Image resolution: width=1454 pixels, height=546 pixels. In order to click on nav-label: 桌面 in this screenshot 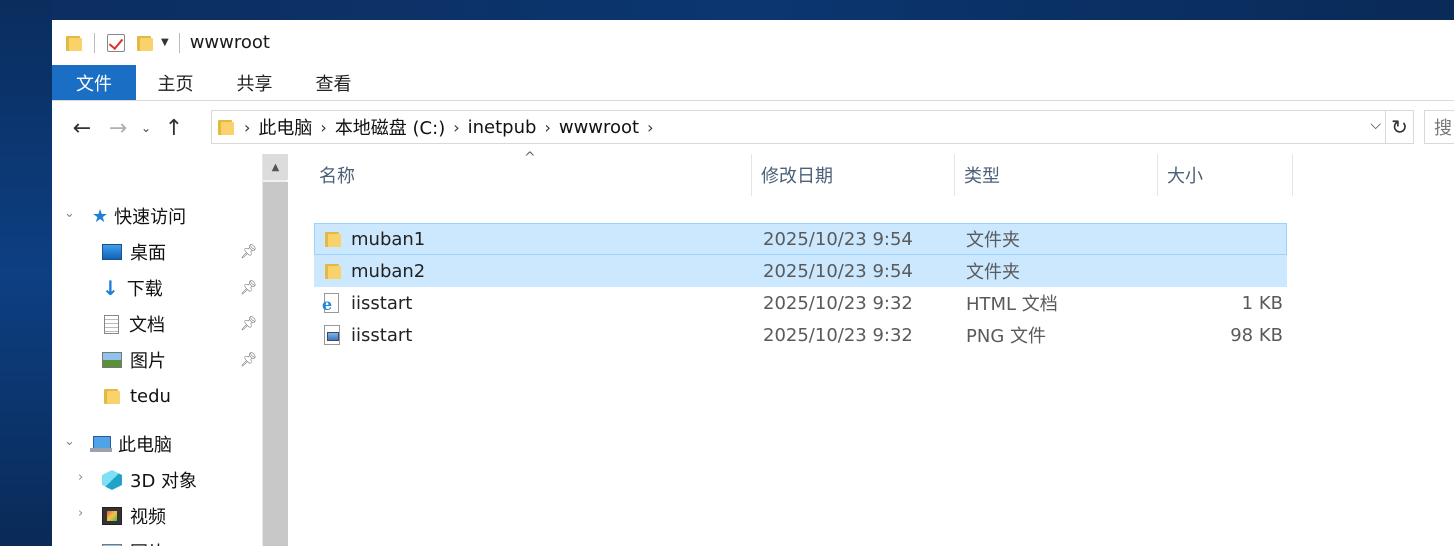, I will do `click(148, 253)`.